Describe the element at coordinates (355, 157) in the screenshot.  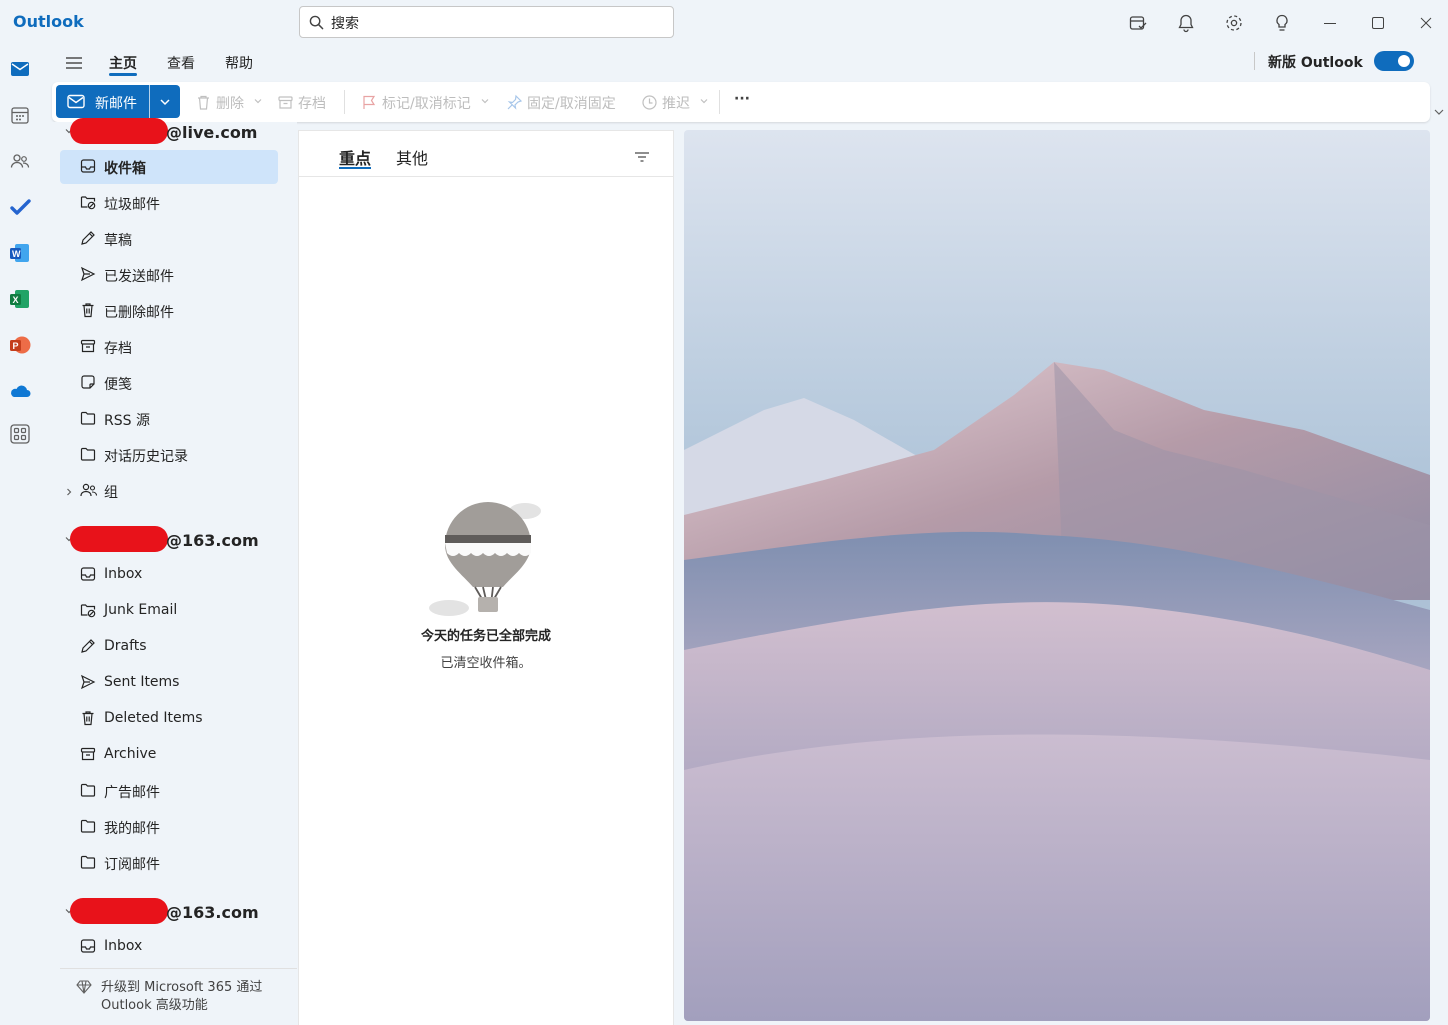
I see `tab-focused: 重点` at that location.